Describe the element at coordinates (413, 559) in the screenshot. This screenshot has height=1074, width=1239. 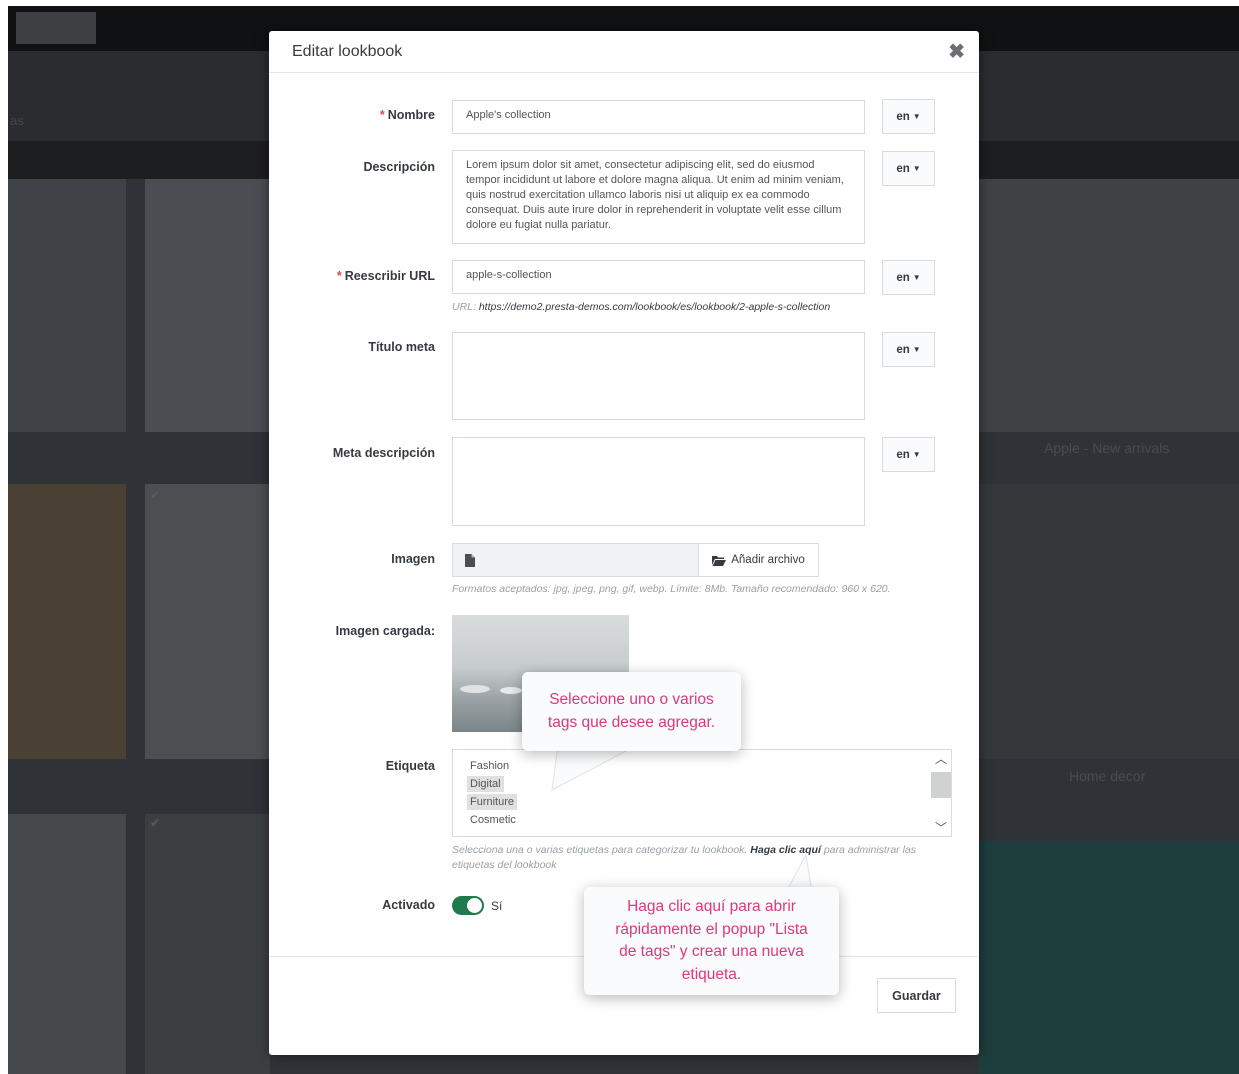
I see `imagen-label: Imagen` at that location.